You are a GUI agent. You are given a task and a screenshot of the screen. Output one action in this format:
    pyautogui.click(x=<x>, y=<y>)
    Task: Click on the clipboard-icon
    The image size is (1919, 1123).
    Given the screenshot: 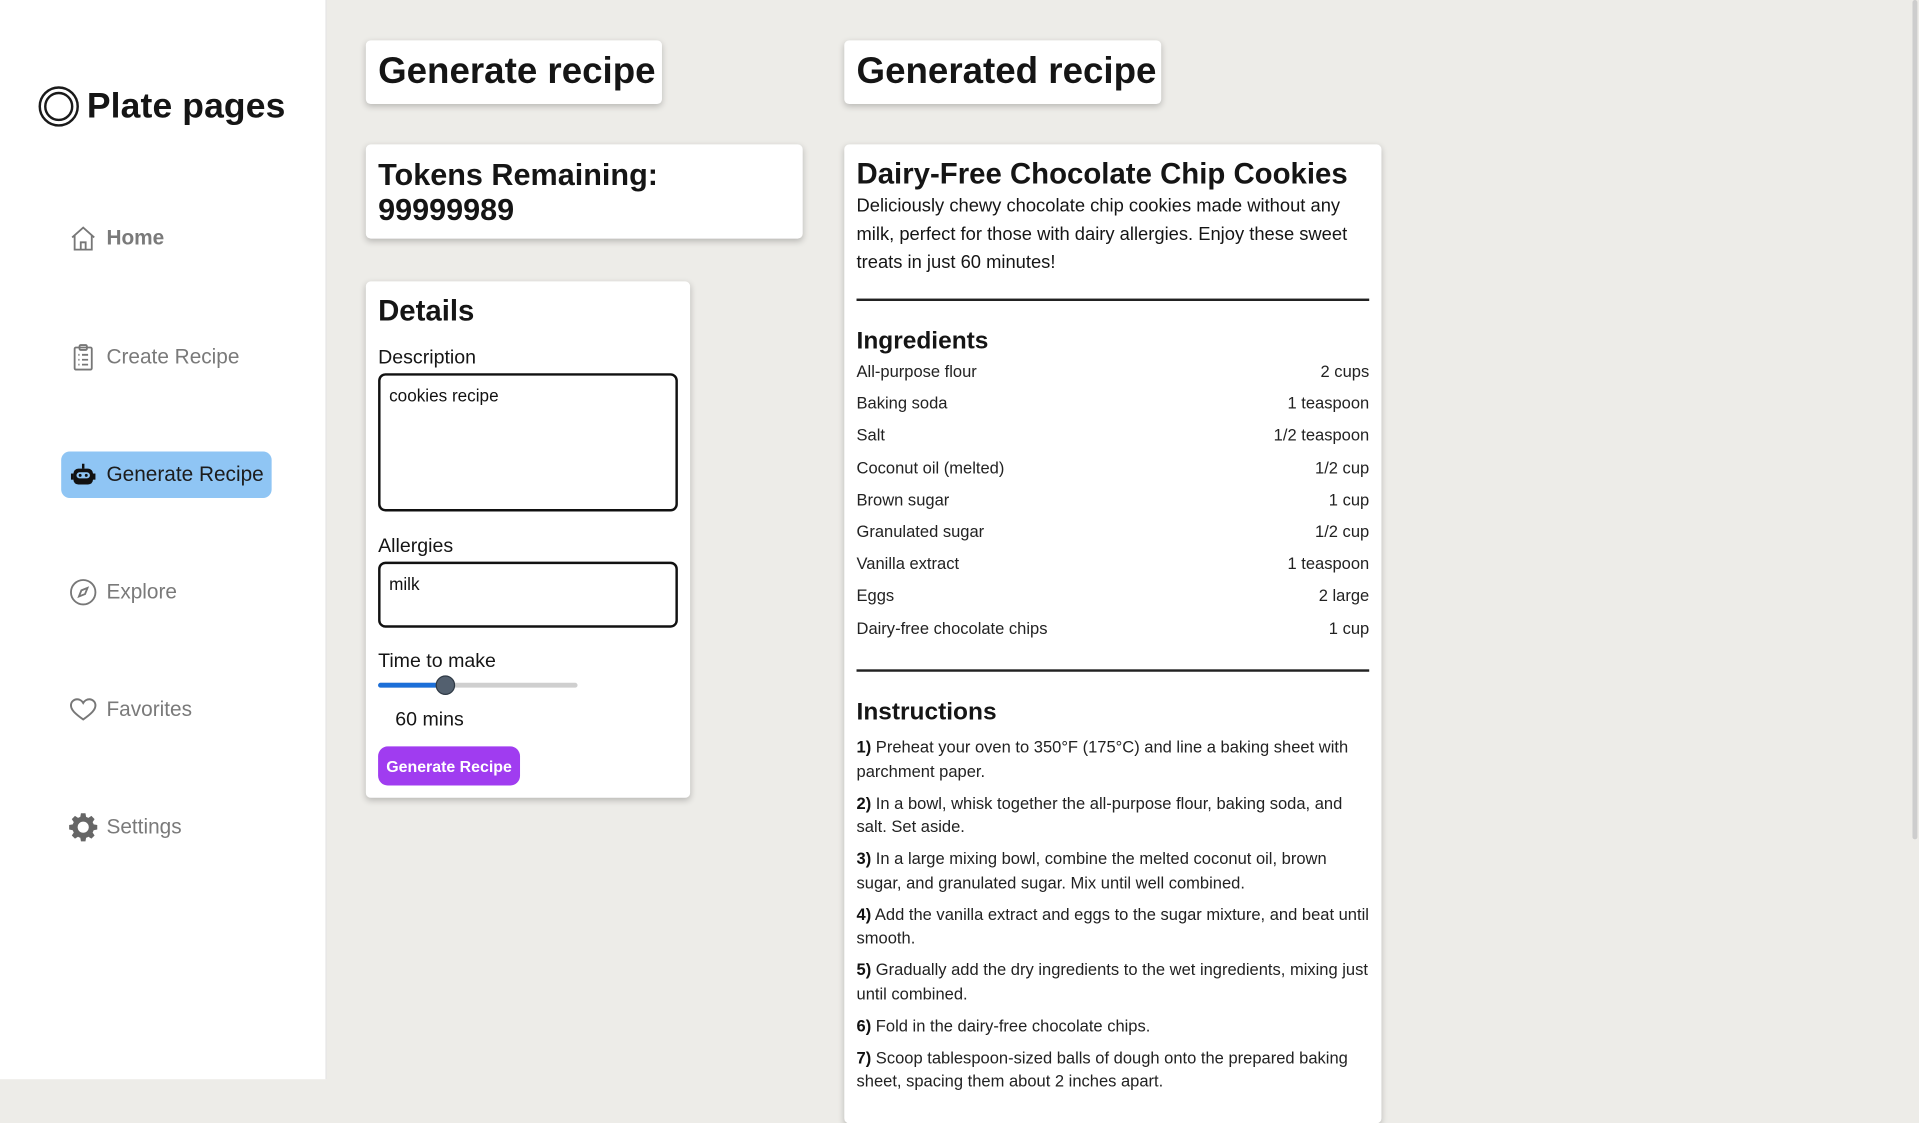 What is the action you would take?
    pyautogui.click(x=83, y=357)
    